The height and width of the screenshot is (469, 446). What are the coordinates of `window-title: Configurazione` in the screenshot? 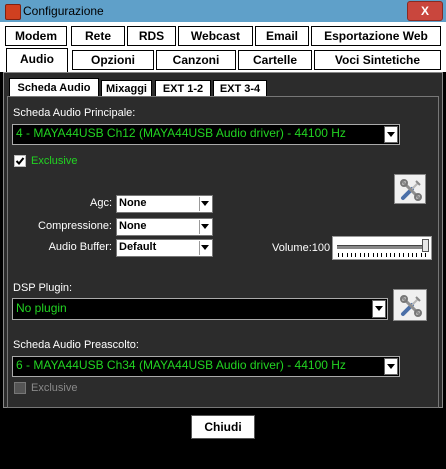 It's located at (63, 11).